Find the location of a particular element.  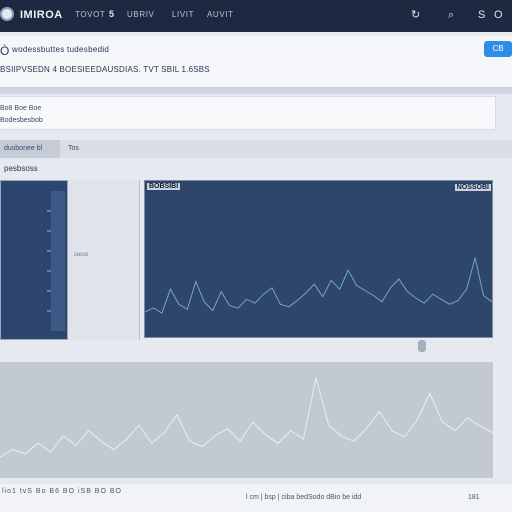

mode-icon: Ò is located at coordinates (4, 51).